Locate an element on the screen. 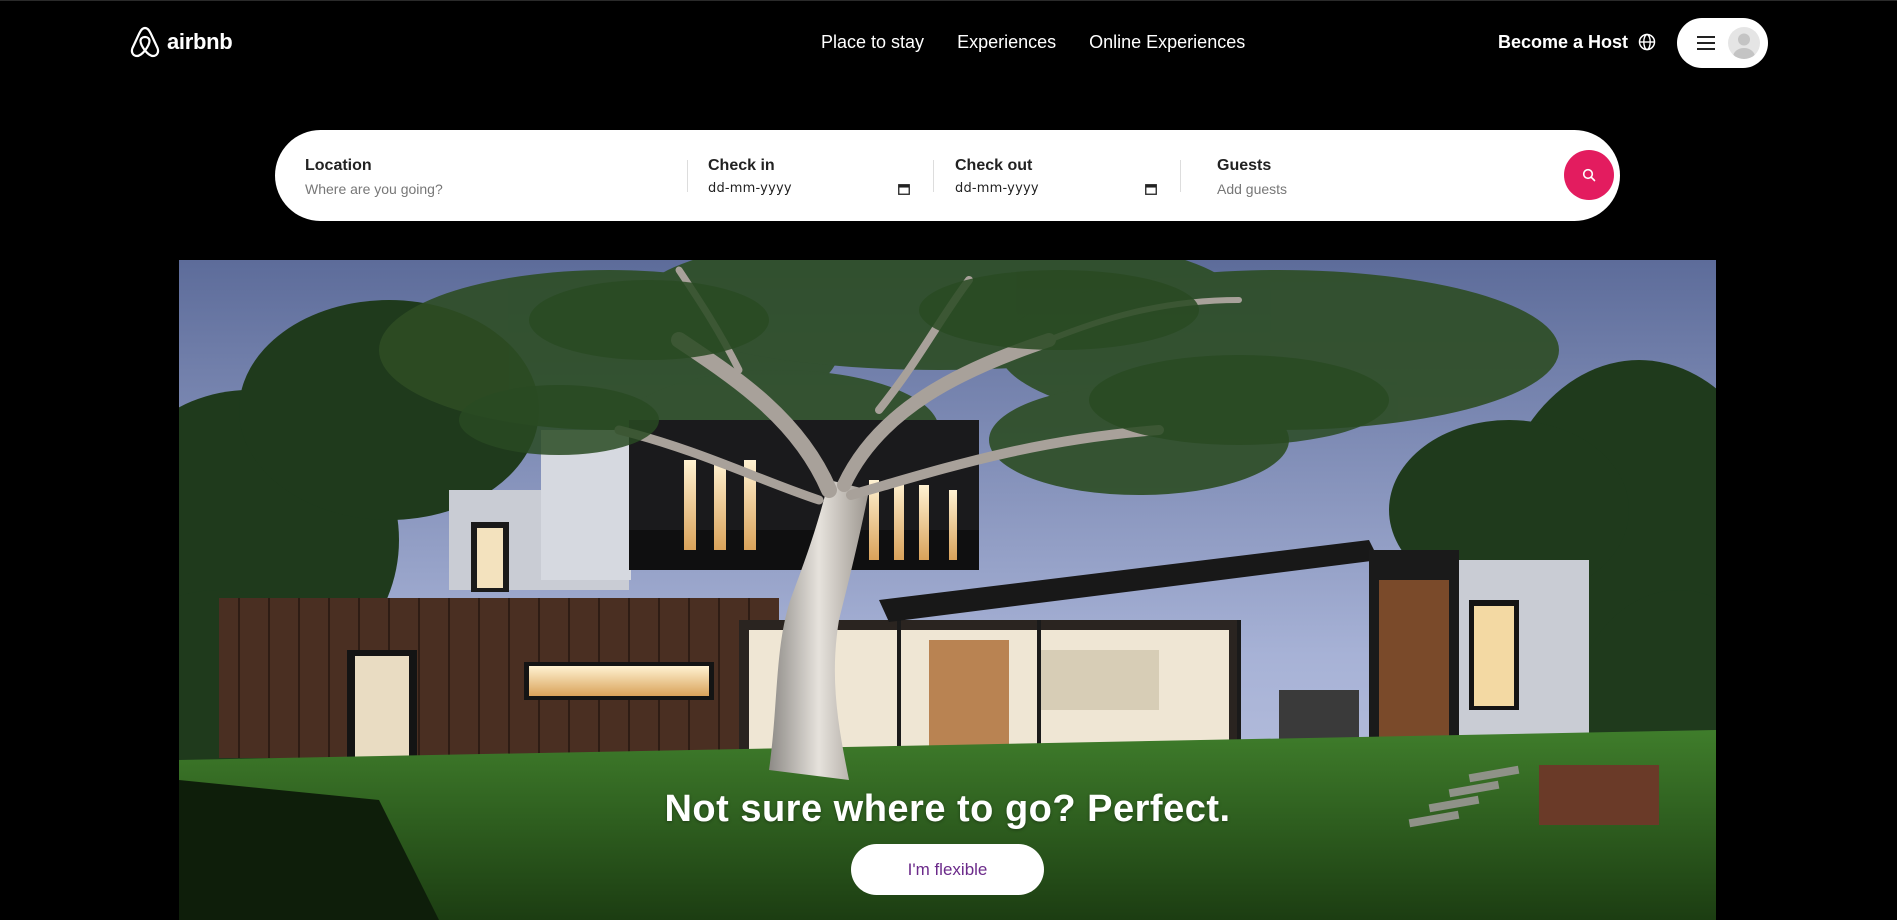 The height and width of the screenshot is (920, 1897). check-in-date-input: dd-mm-yyyy is located at coordinates (809, 188).